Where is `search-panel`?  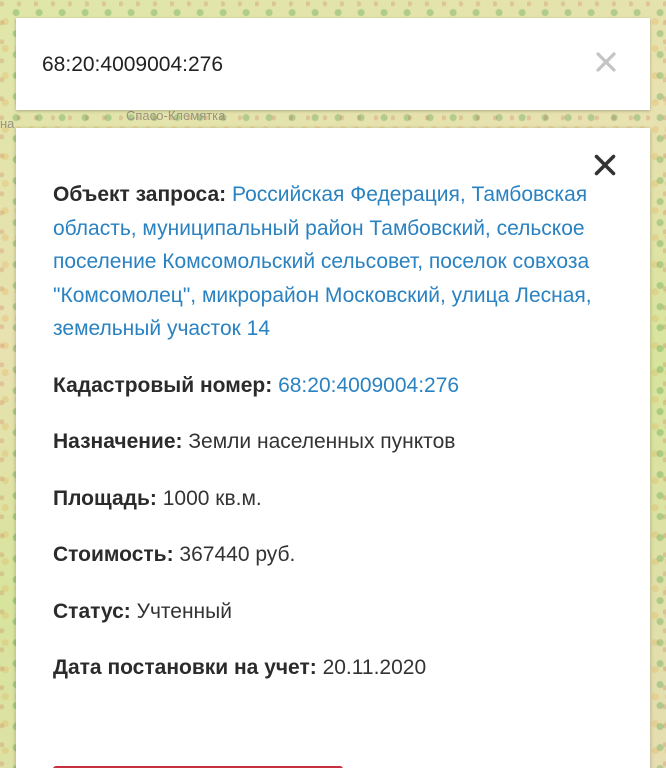
search-panel is located at coordinates (333, 64).